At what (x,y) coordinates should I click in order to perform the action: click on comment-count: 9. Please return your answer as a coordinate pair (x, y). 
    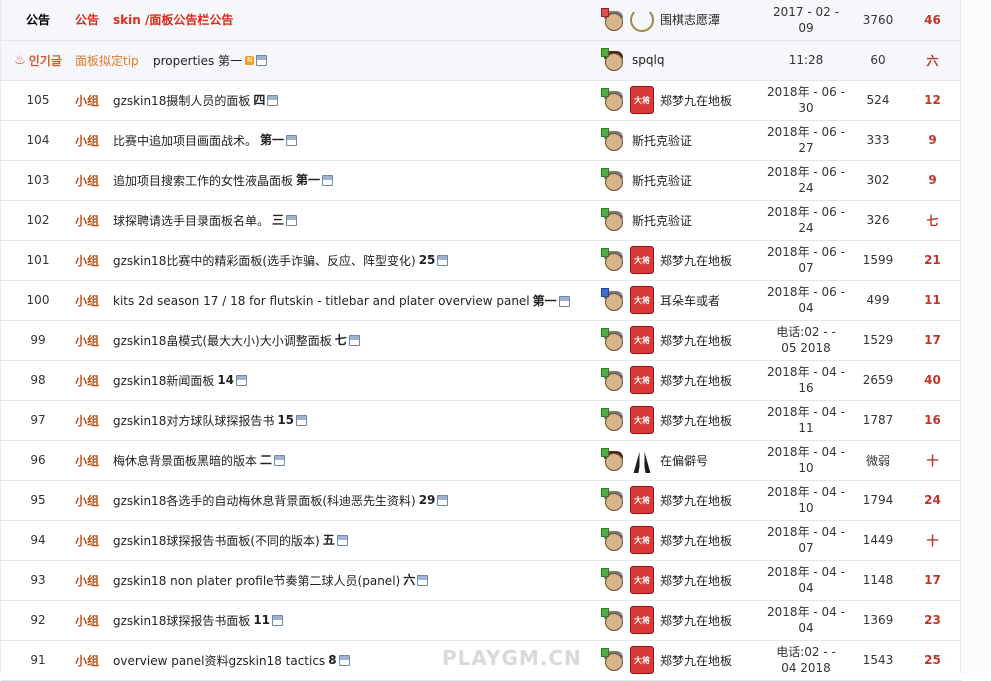
    Looking at the image, I should click on (932, 140).